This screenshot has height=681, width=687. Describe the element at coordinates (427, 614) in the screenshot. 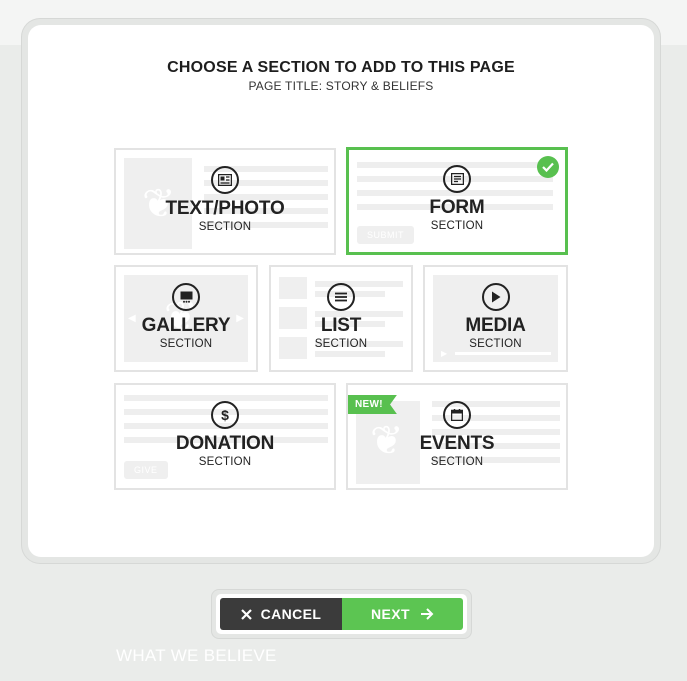

I see `arrow-right-icon` at that location.